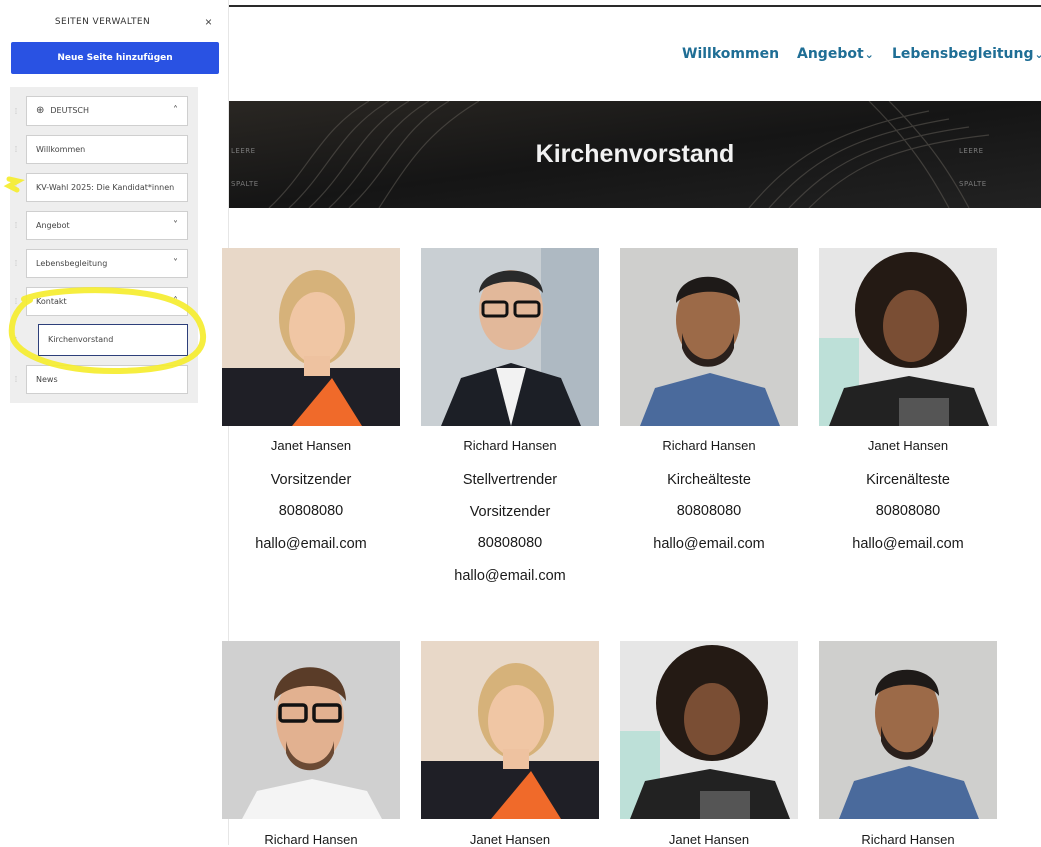 The height and width of the screenshot is (847, 1041). I want to click on page-item-label: Lebensbegleitung, so click(72, 263).